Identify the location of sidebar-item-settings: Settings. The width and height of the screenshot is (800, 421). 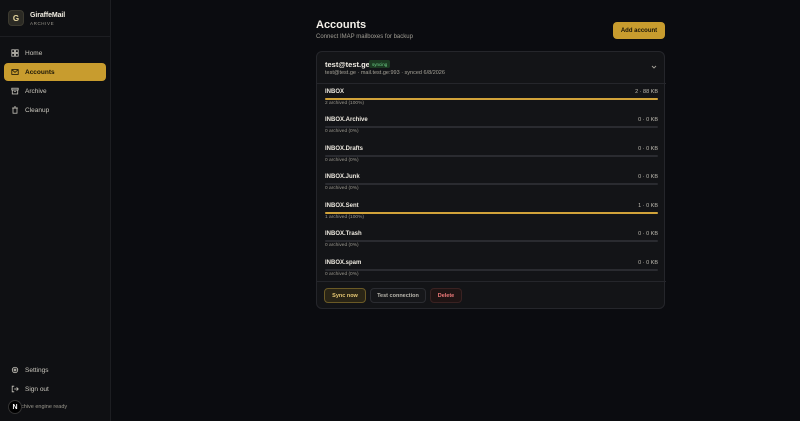
(55, 370).